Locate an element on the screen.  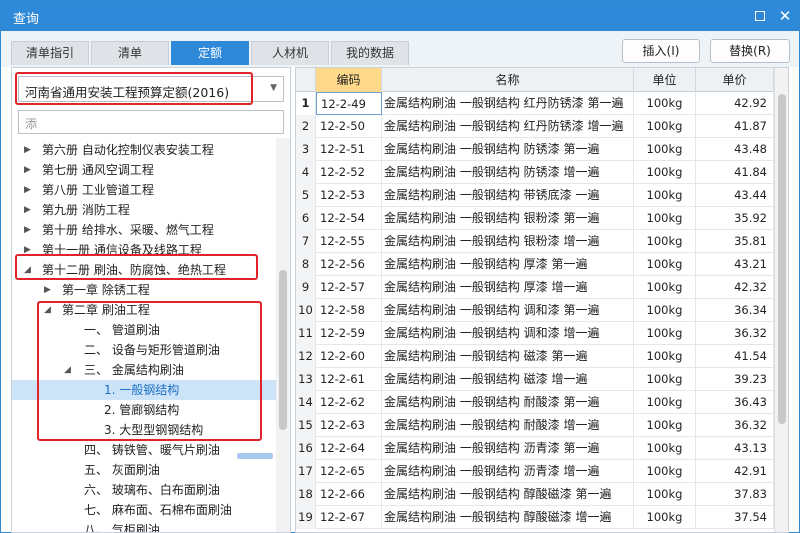
table-row: 19 12-2-67 金属结构刷油 一般钢结构 醇酸磁漆 增一遍 100kg 37.54 is located at coordinates (542, 517).